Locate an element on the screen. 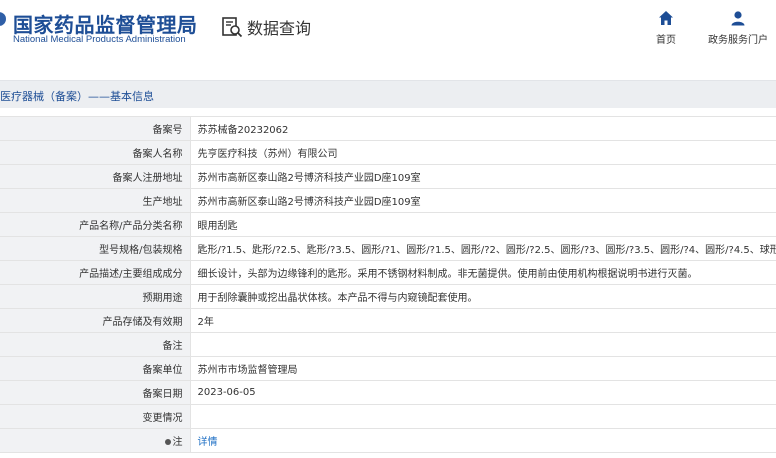 This screenshot has height=458, width=776. table-row: 生产地址 苏州市高新区泰山路2号博济科技产业园D座109室 is located at coordinates (388, 200).